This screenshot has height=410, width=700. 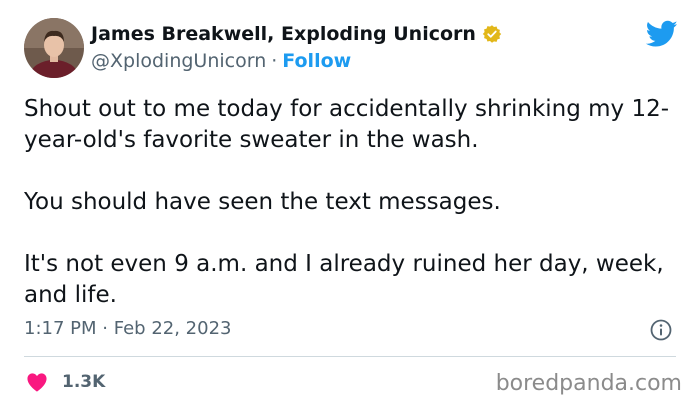 What do you see at coordinates (661, 330) in the screenshot?
I see `info-icon` at bounding box center [661, 330].